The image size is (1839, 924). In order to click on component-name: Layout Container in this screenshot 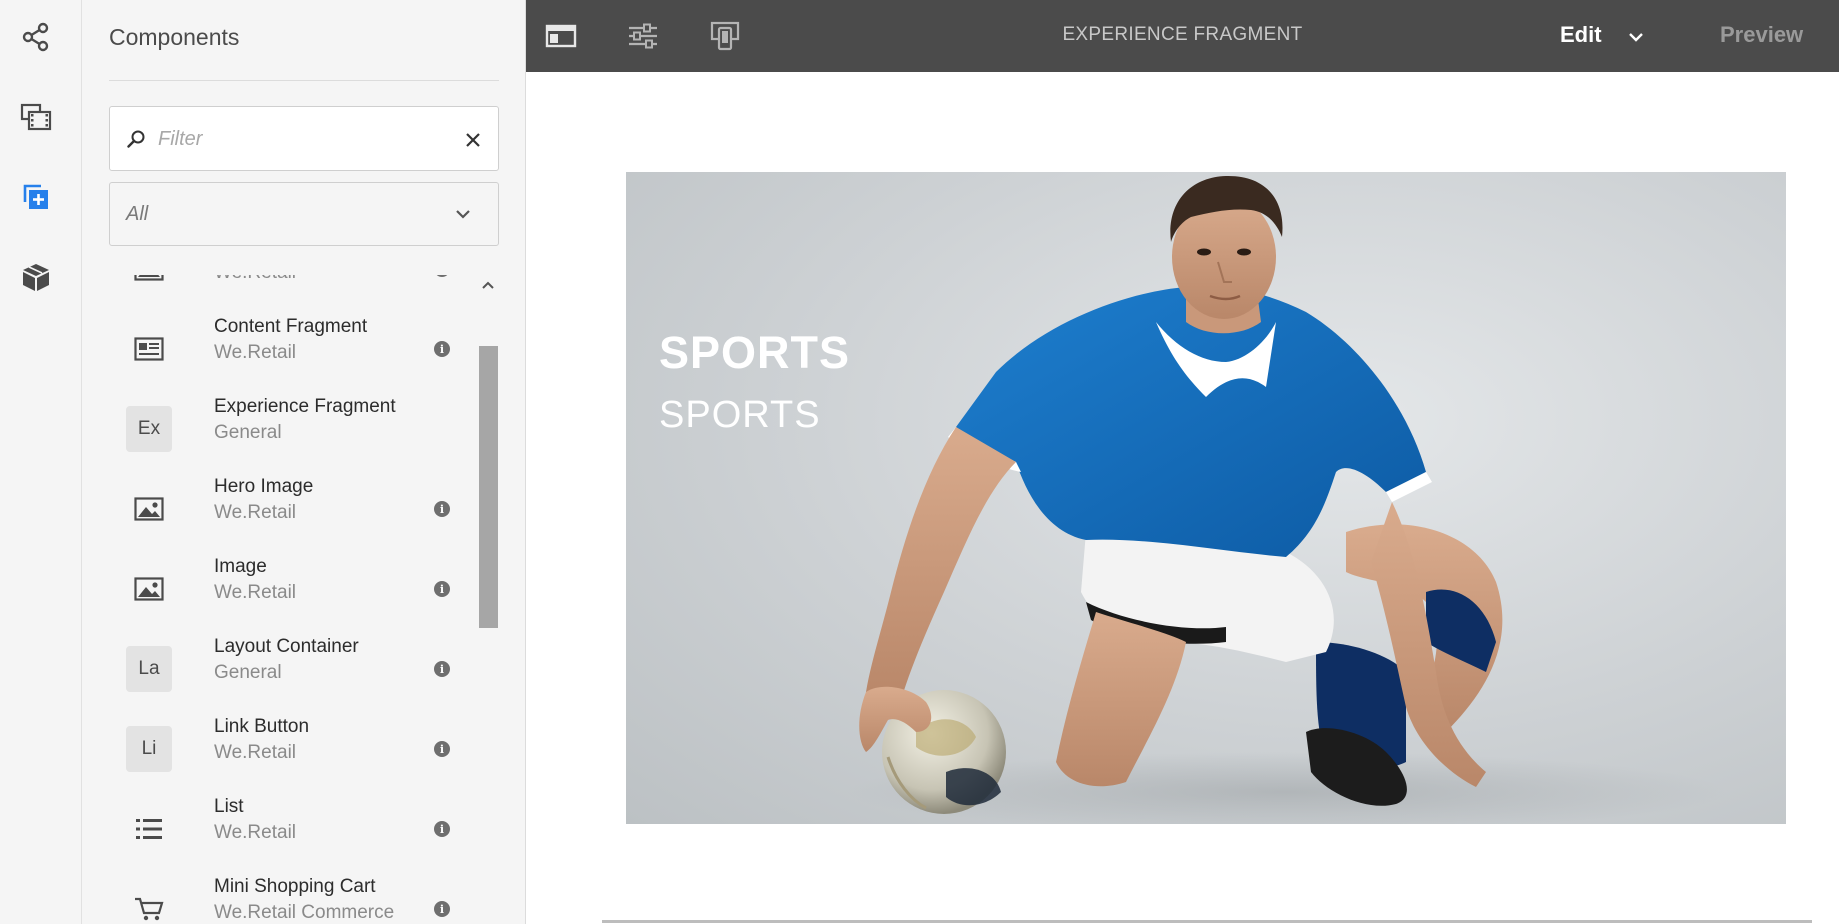, I will do `click(286, 646)`.